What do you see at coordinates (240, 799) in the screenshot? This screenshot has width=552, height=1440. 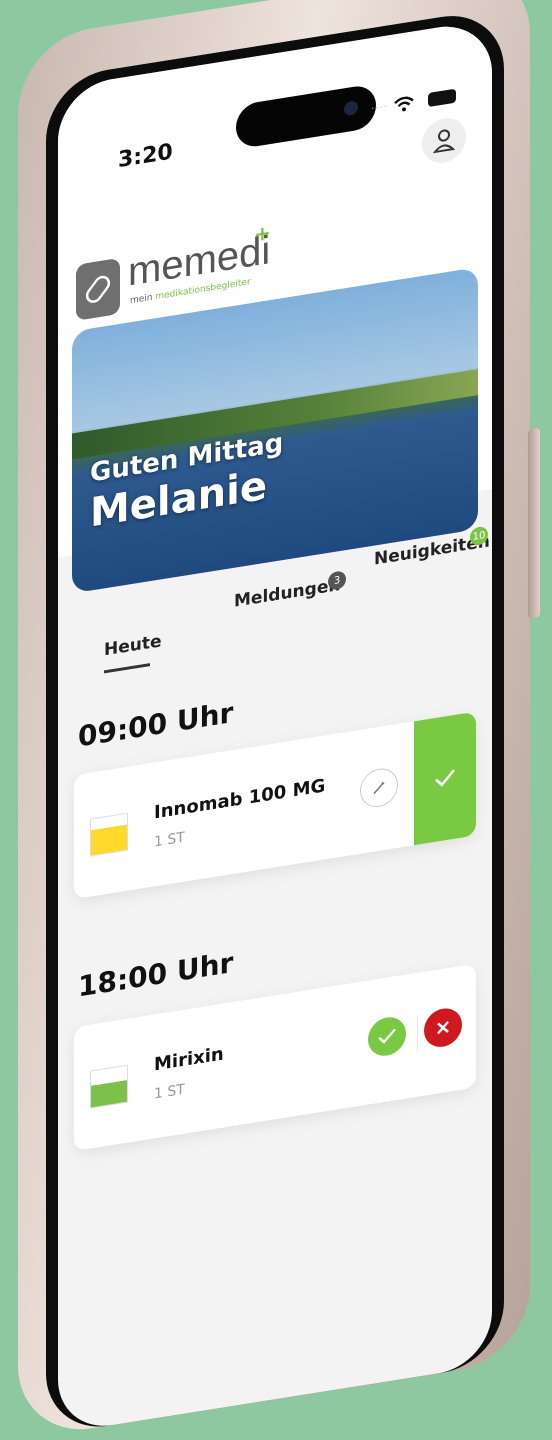 I see `medication-name: Innomab 100 MG` at bounding box center [240, 799].